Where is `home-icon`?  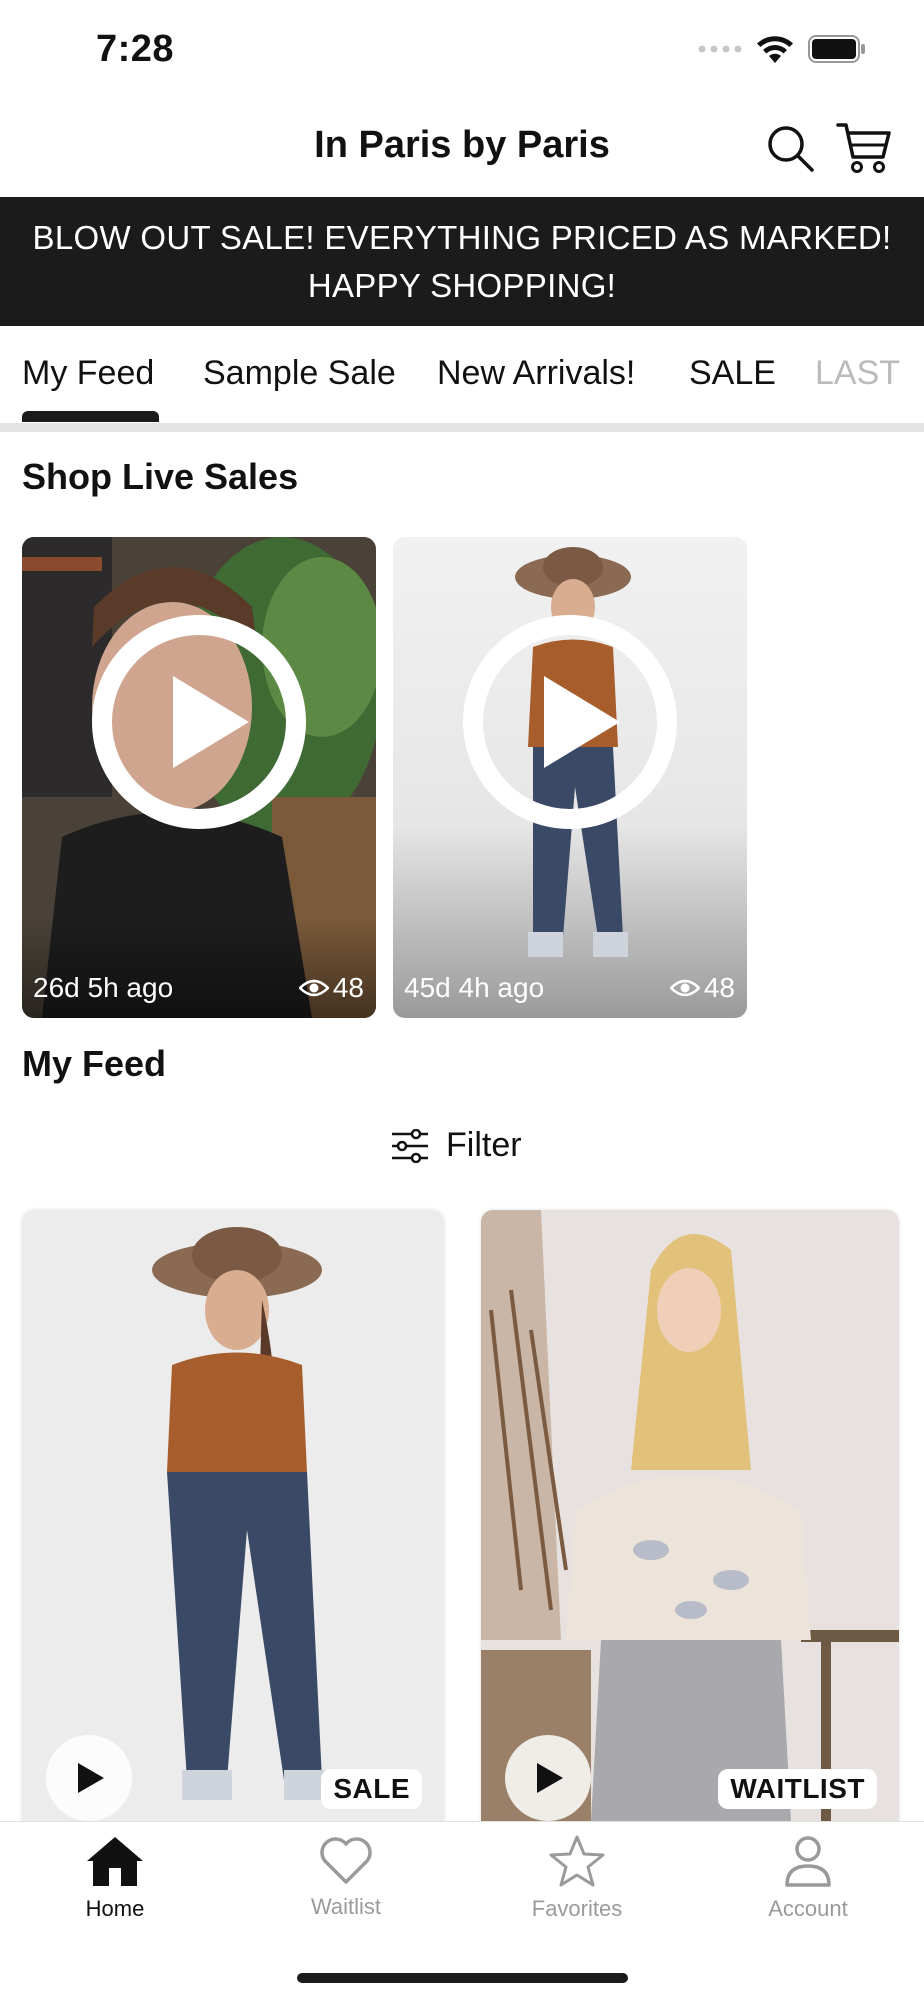 home-icon is located at coordinates (115, 1861).